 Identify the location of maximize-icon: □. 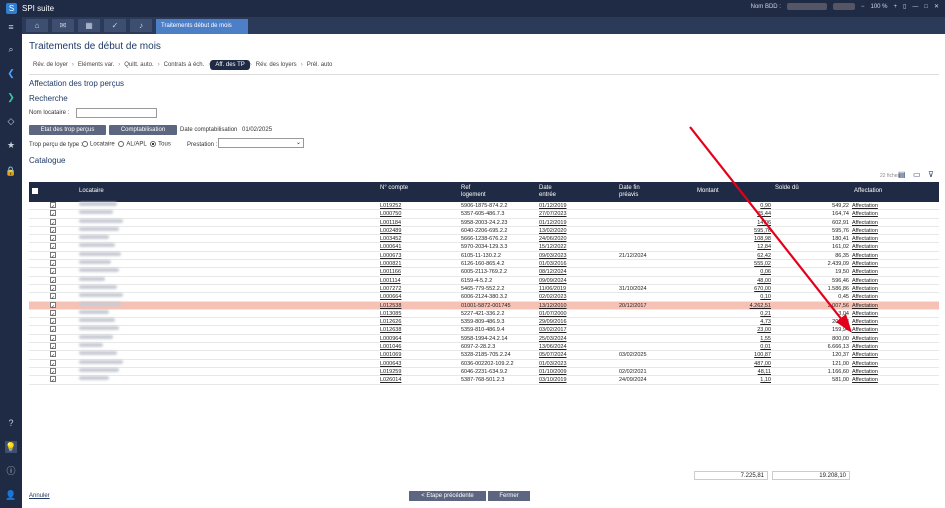
(926, 7).